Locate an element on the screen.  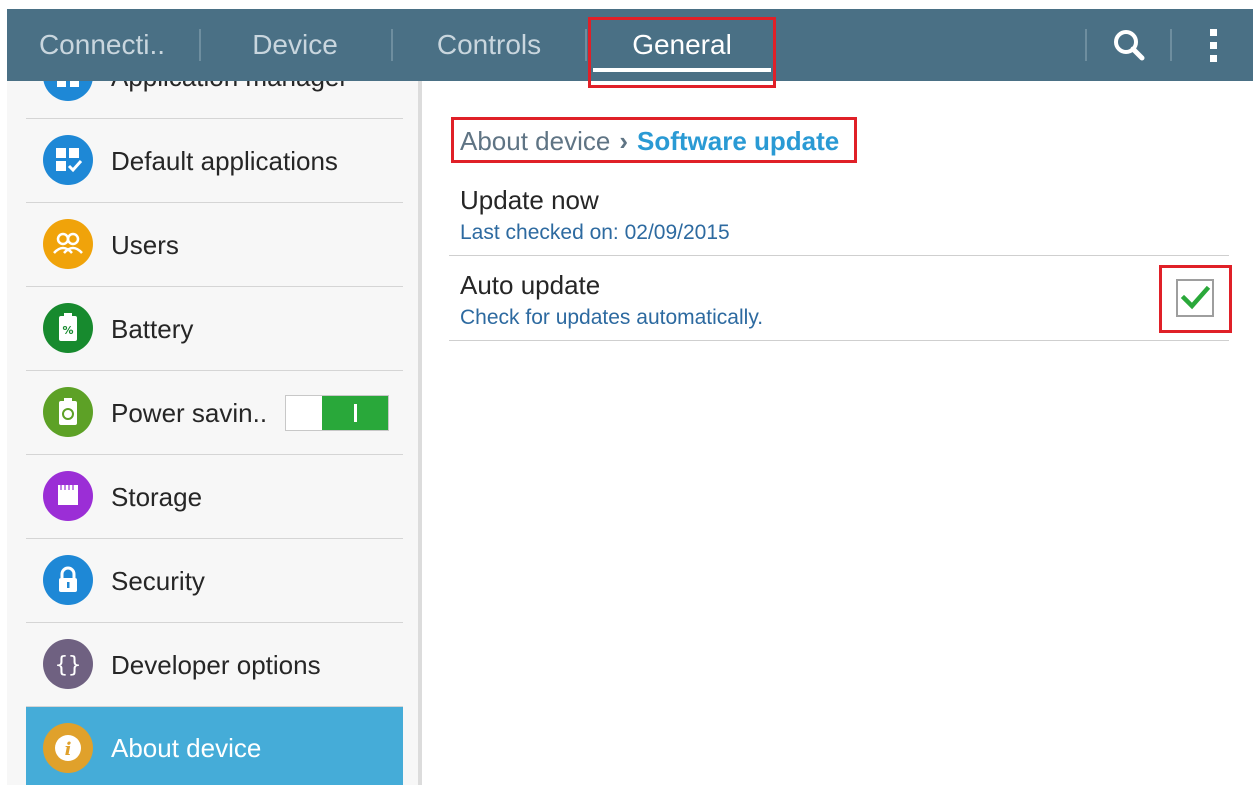
toggle-on-track is located at coordinates (355, 413).